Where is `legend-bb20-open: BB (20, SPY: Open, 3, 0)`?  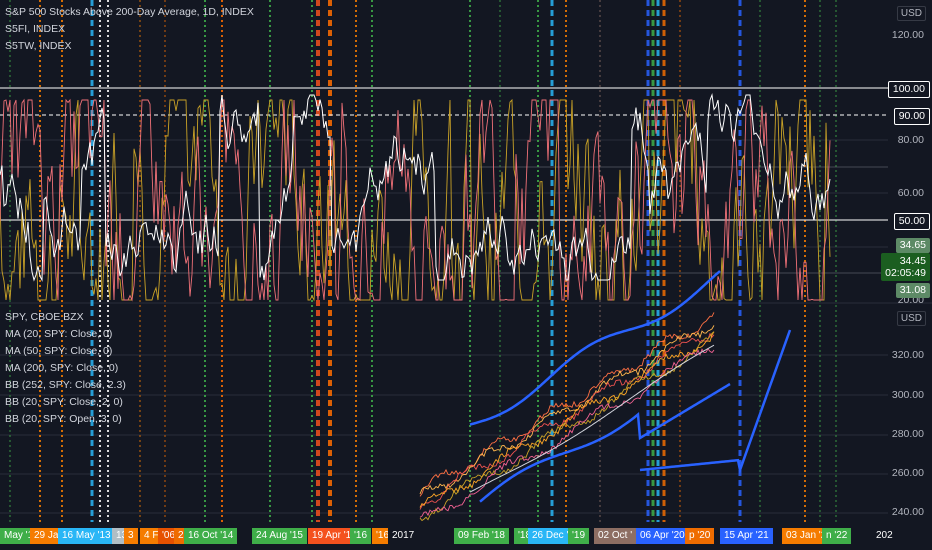 legend-bb20-open: BB (20, SPY: Open, 3, 0) is located at coordinates (63, 419).